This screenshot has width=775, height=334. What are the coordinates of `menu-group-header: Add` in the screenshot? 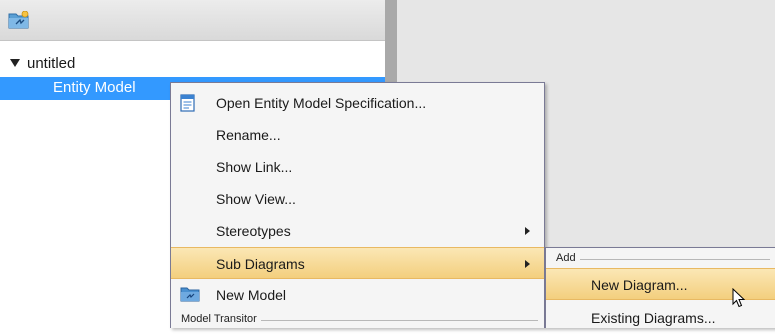 It's located at (660, 259).